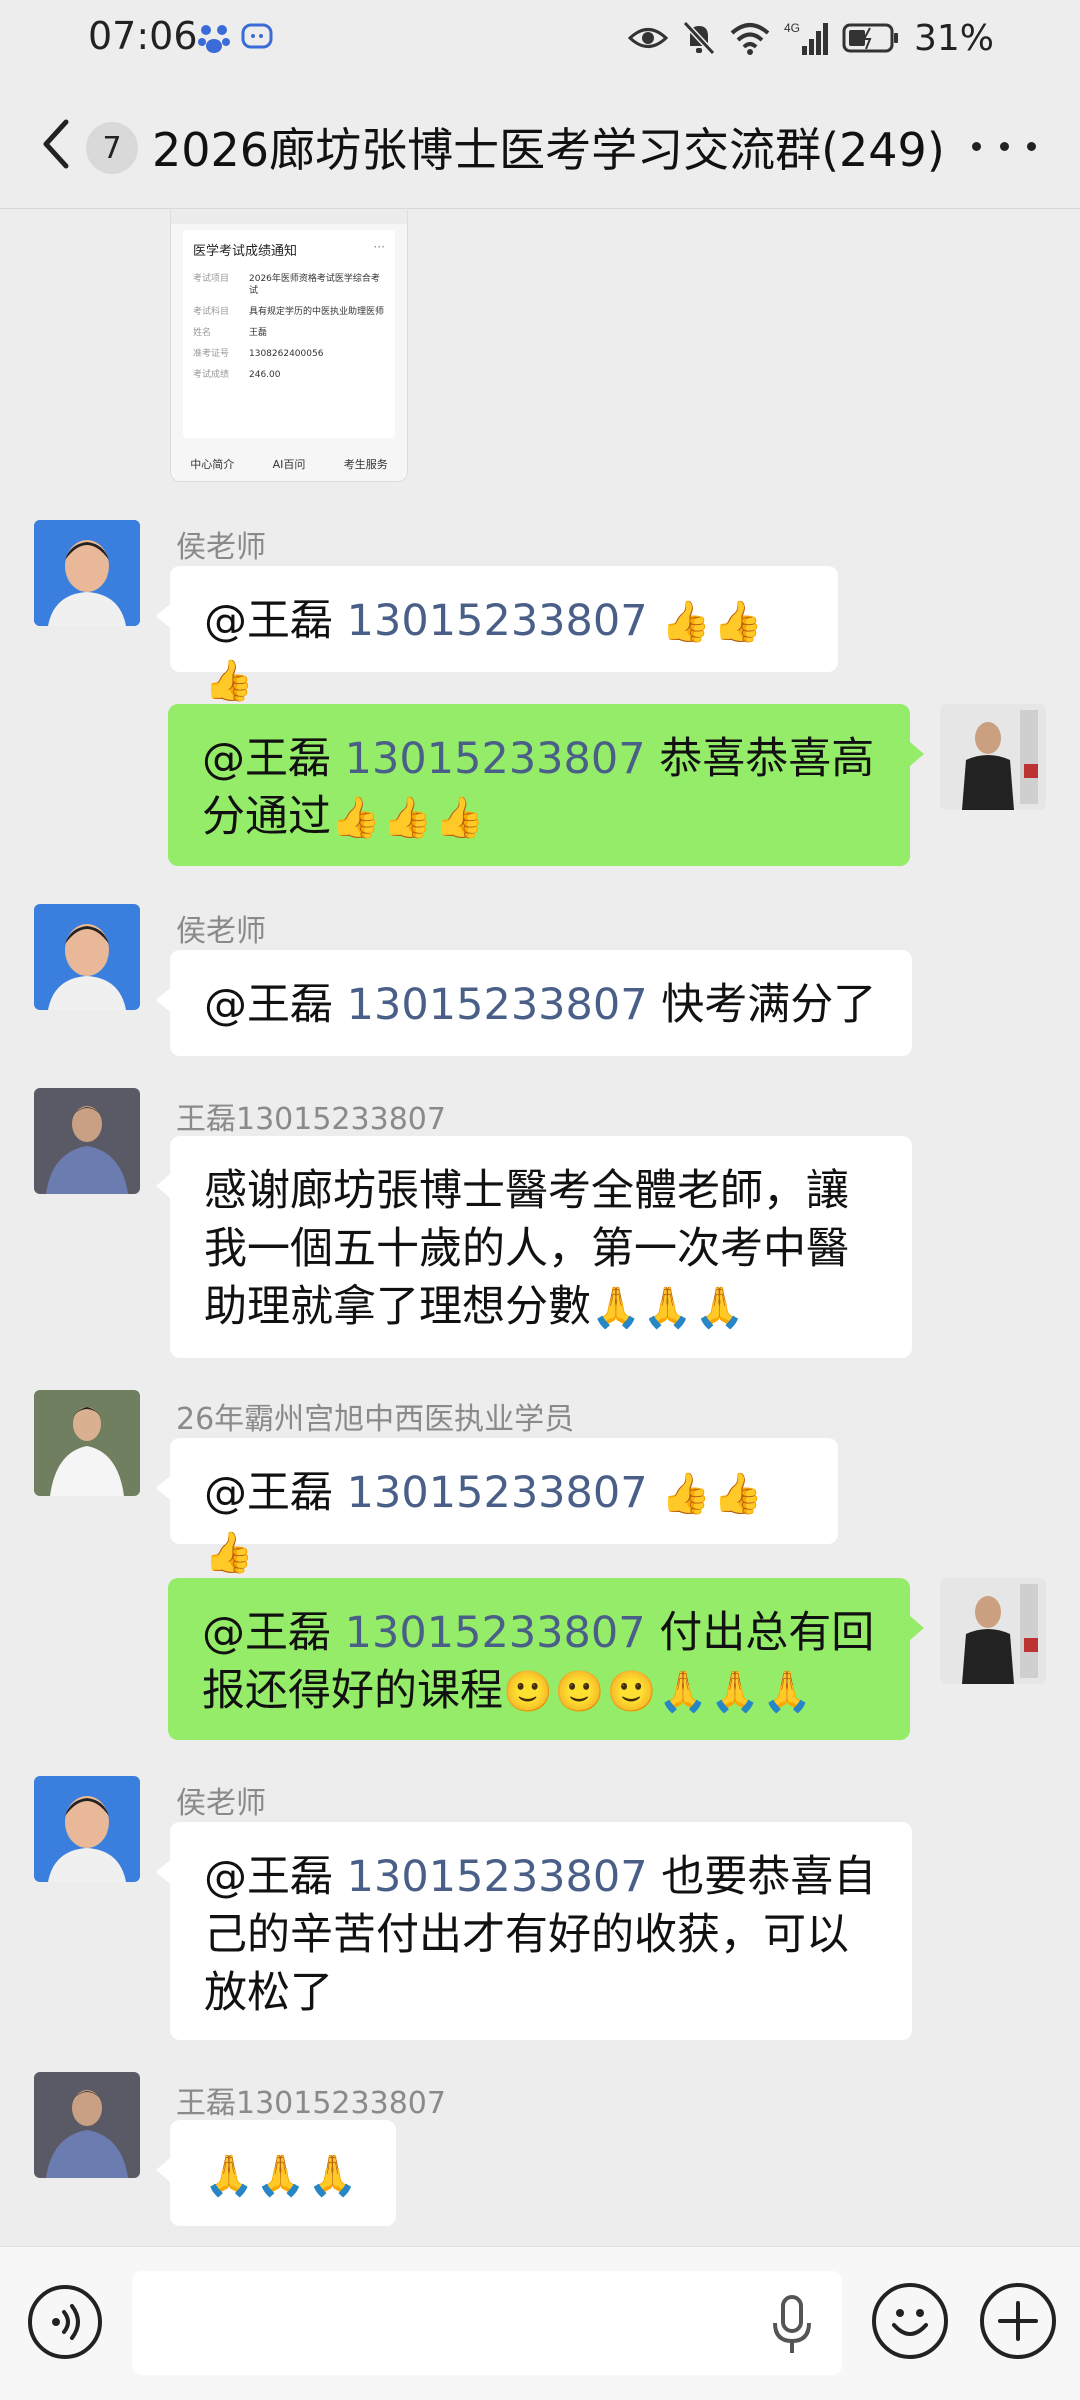  I want to click on score-row: 姓名 王磊, so click(230, 333).